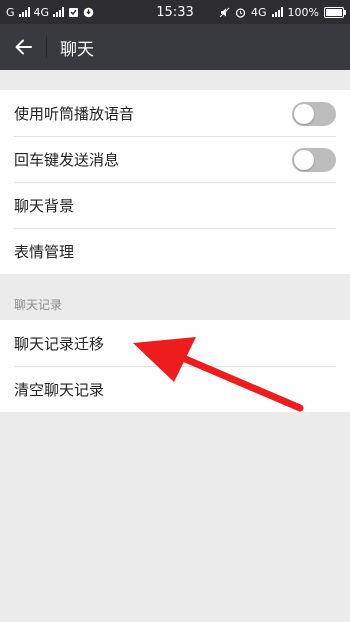  Describe the element at coordinates (175, 343) in the screenshot. I see `history-migrate: 聊天记录迁移` at that location.